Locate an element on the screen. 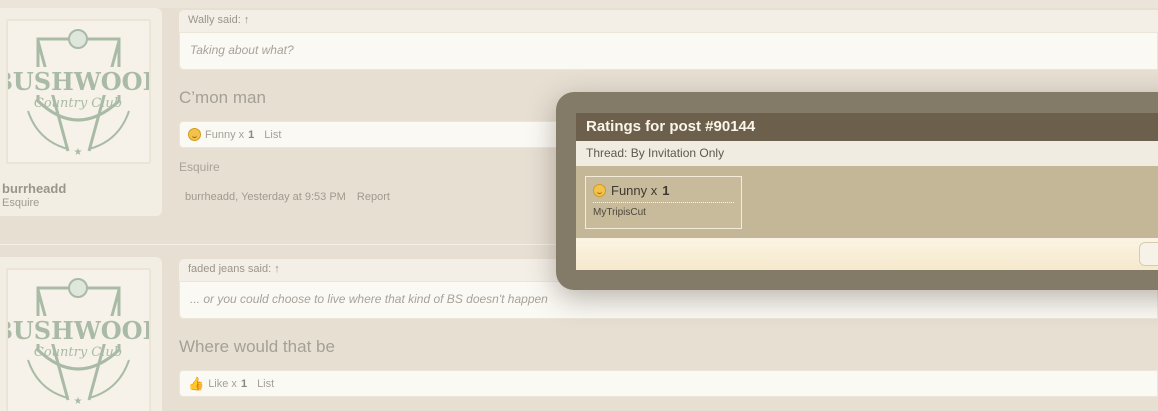 The image size is (1158, 411). username: burrheadd is located at coordinates (34, 188).